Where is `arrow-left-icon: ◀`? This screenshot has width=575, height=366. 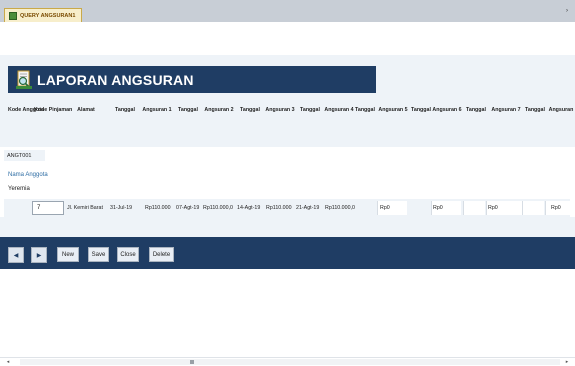
arrow-left-icon: ◀ is located at coordinates (16, 255).